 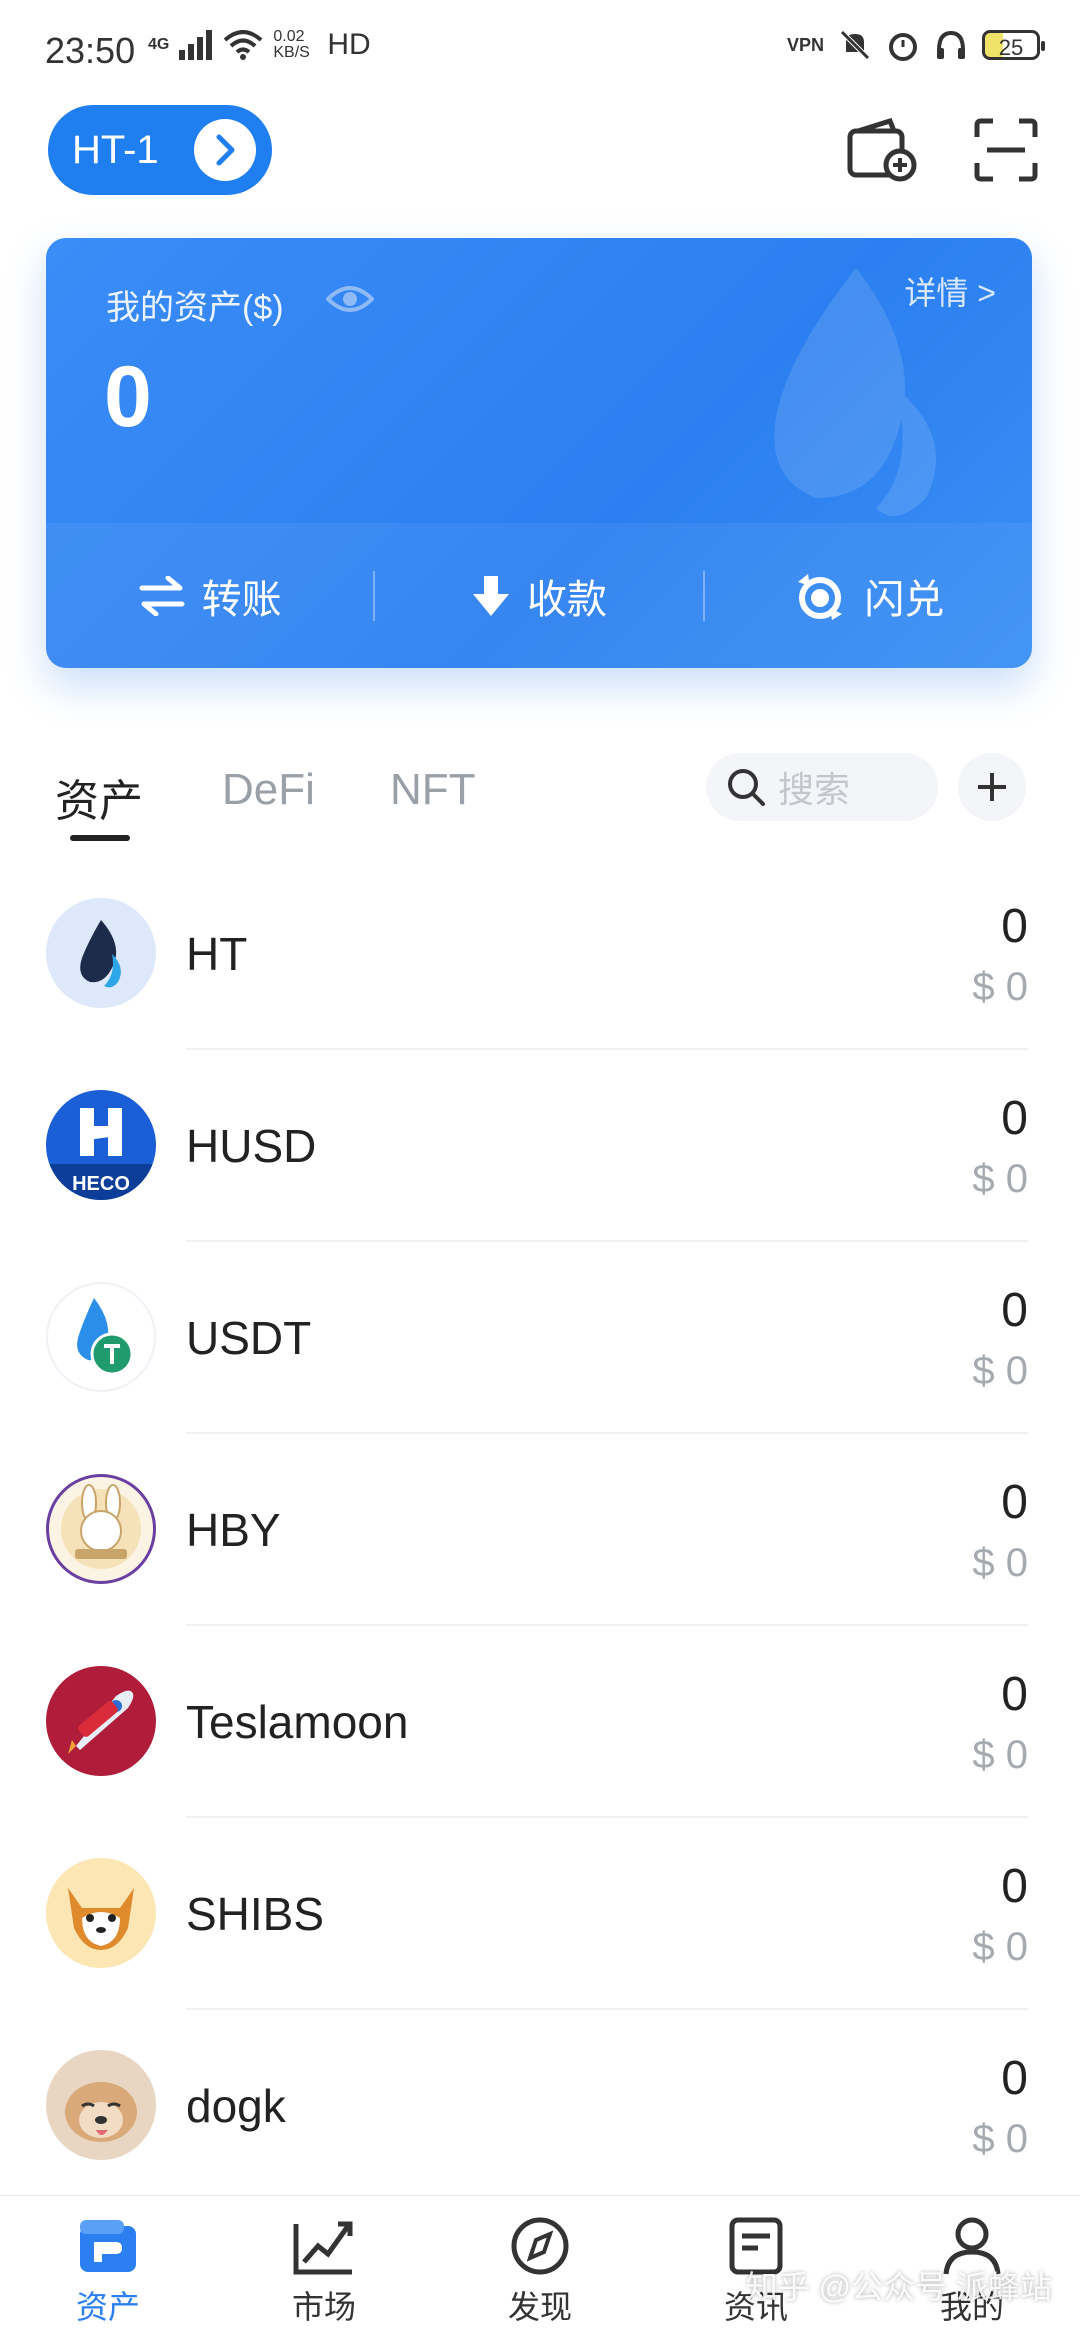 I want to click on tab-assets: 资产, so click(x=99, y=797).